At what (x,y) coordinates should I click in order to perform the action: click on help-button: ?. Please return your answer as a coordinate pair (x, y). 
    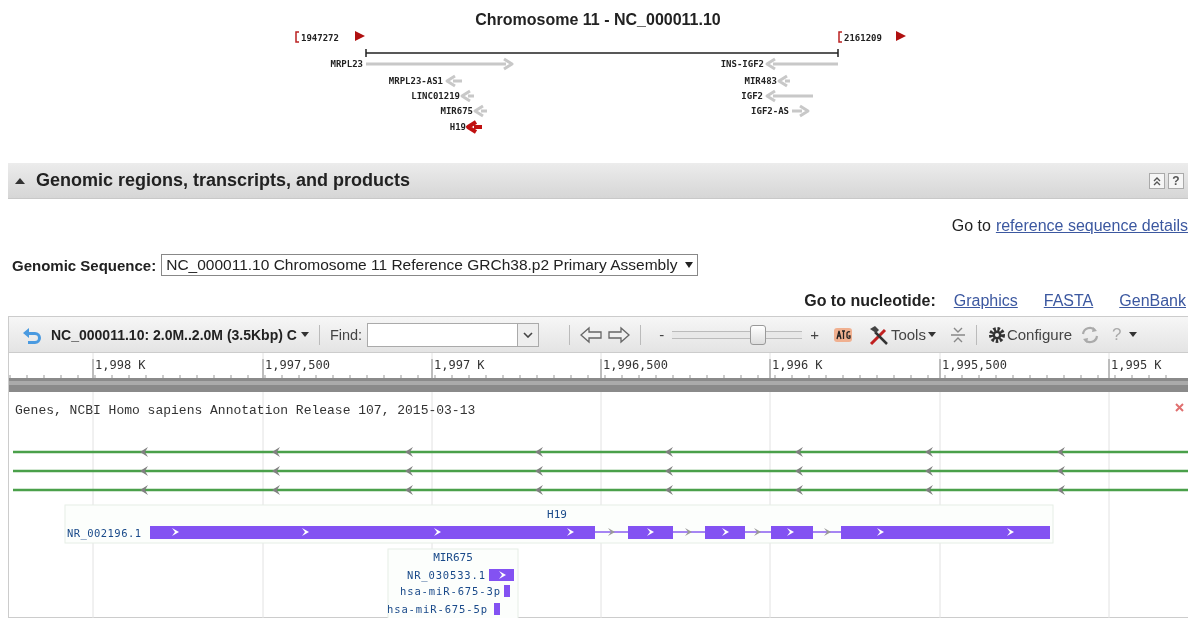
    Looking at the image, I should click on (1176, 180).